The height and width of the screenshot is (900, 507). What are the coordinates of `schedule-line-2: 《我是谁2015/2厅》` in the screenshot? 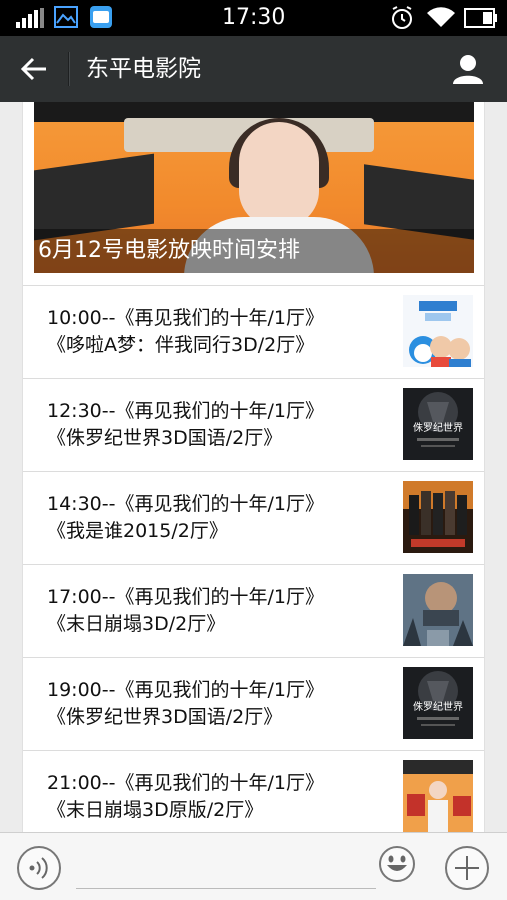 It's located at (137, 531).